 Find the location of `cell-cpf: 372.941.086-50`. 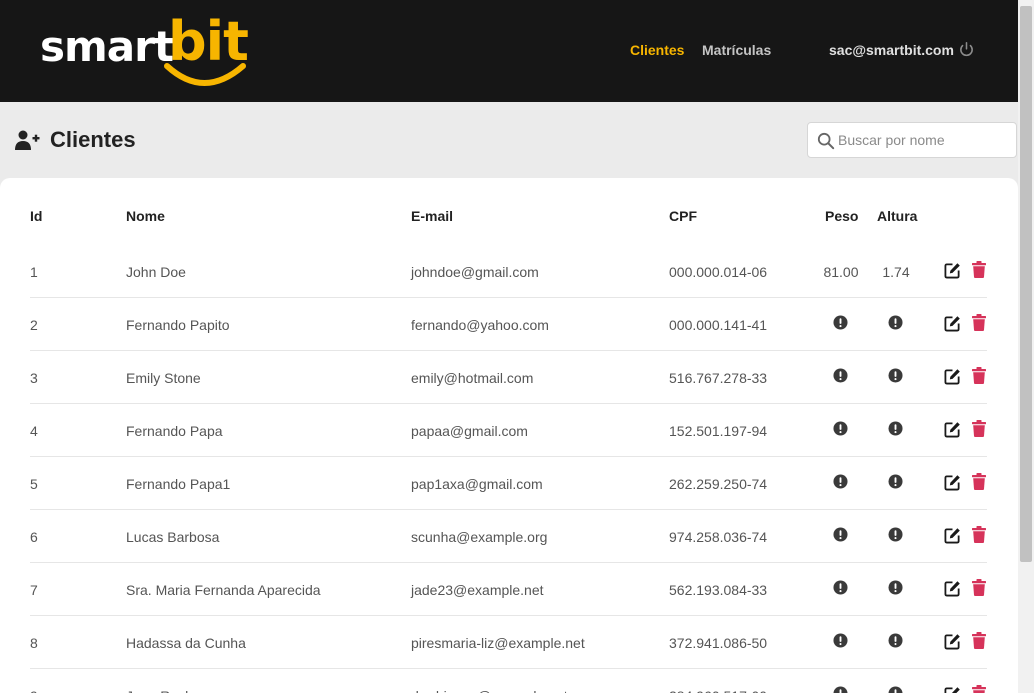

cell-cpf: 372.941.086-50 is located at coordinates (718, 643).